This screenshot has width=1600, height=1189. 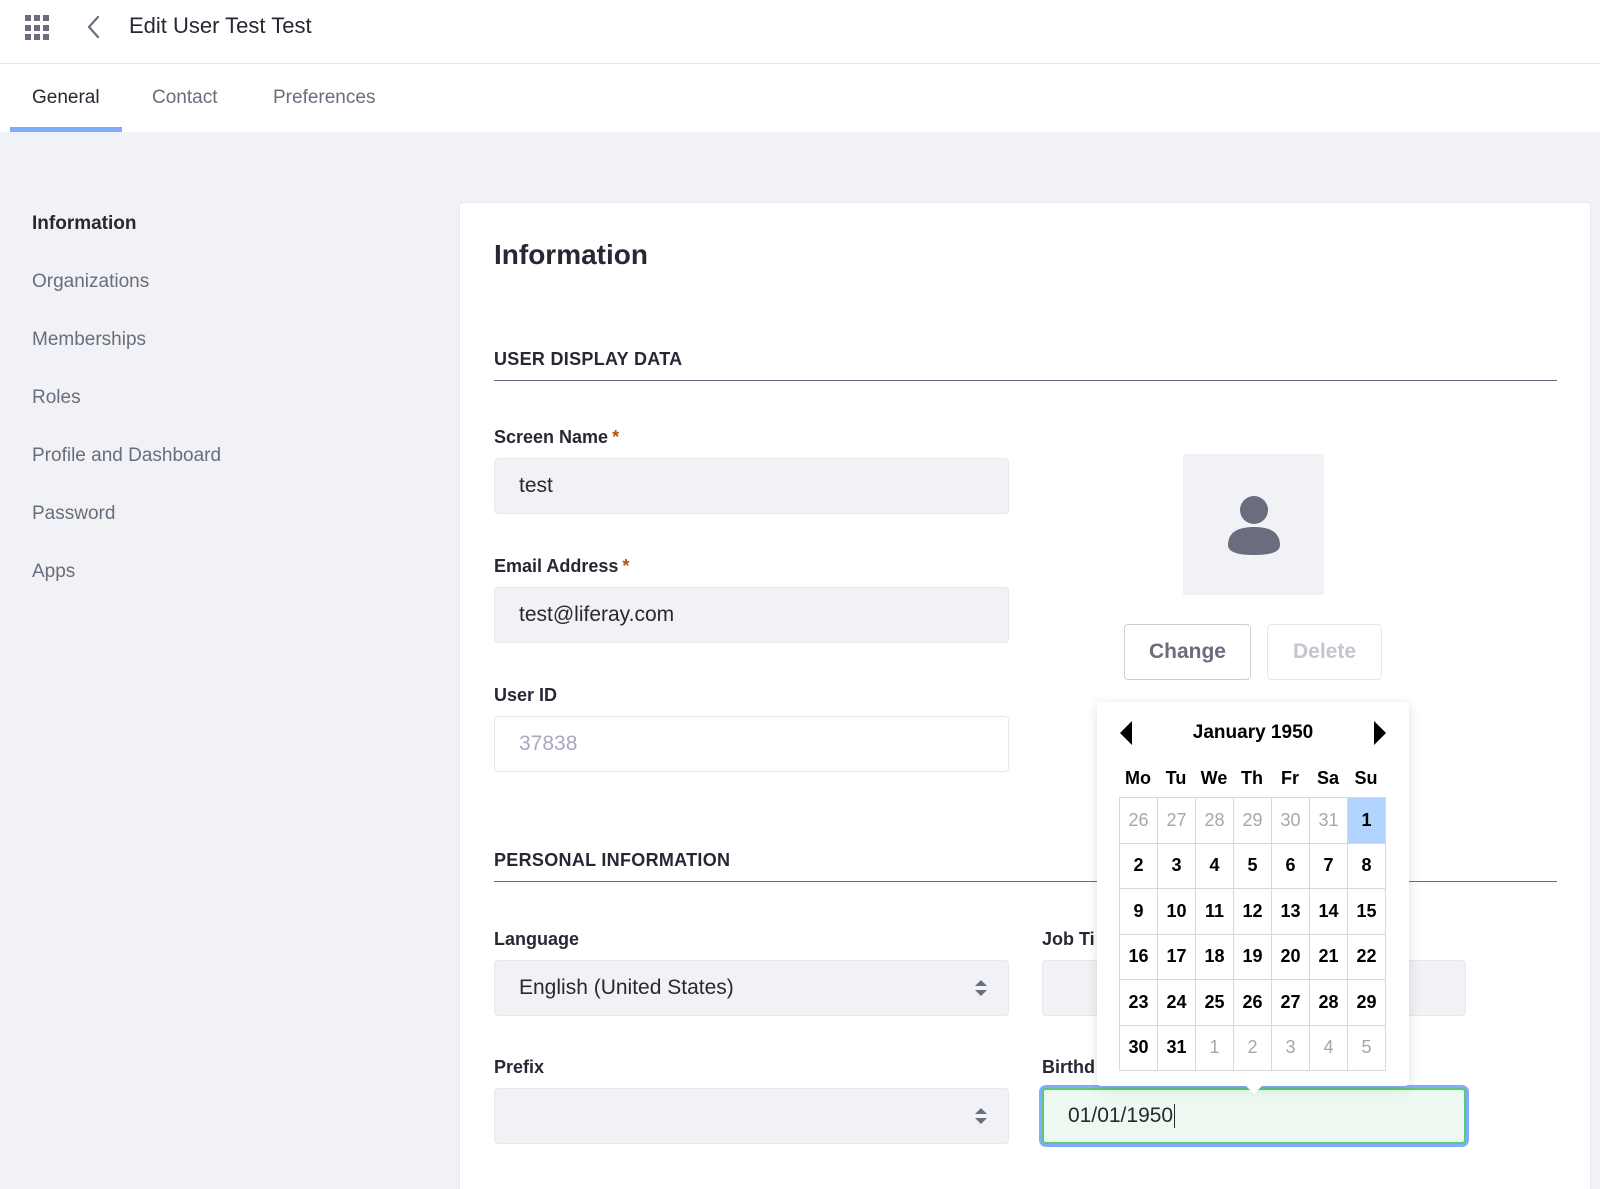 What do you see at coordinates (1291, 912) in the screenshot?
I see `date-cell: 13` at bounding box center [1291, 912].